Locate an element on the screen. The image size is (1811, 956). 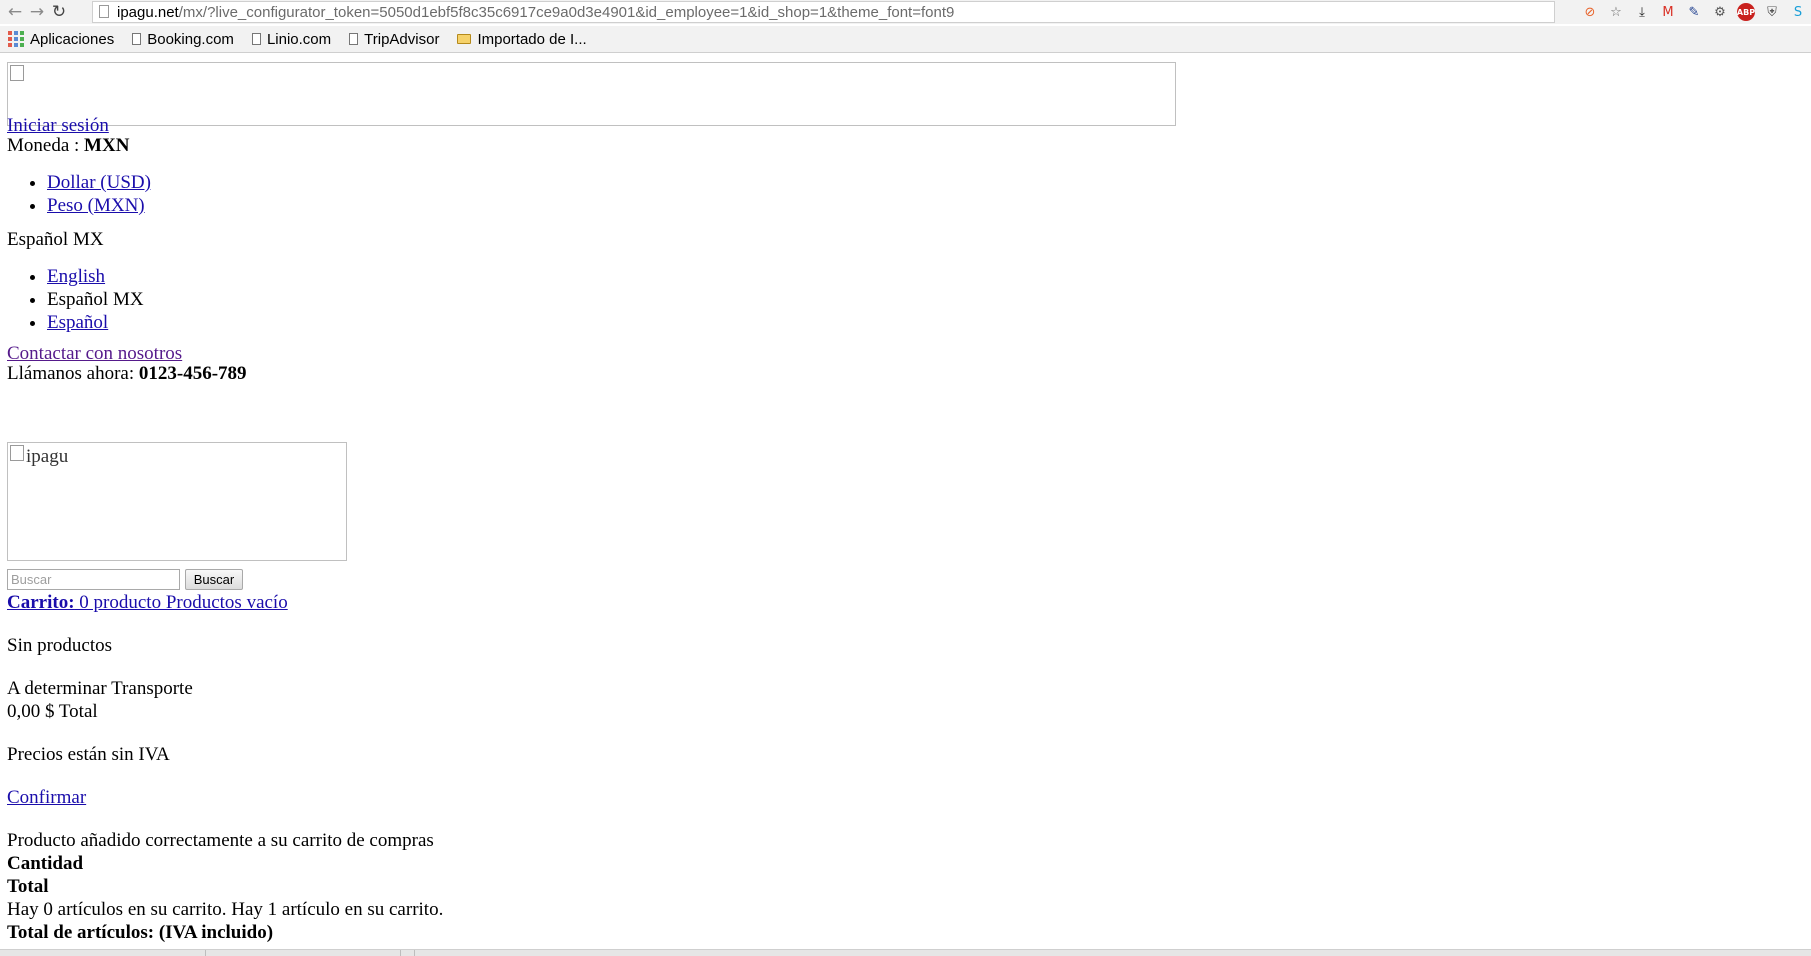
list-item: Español is located at coordinates (95, 322).